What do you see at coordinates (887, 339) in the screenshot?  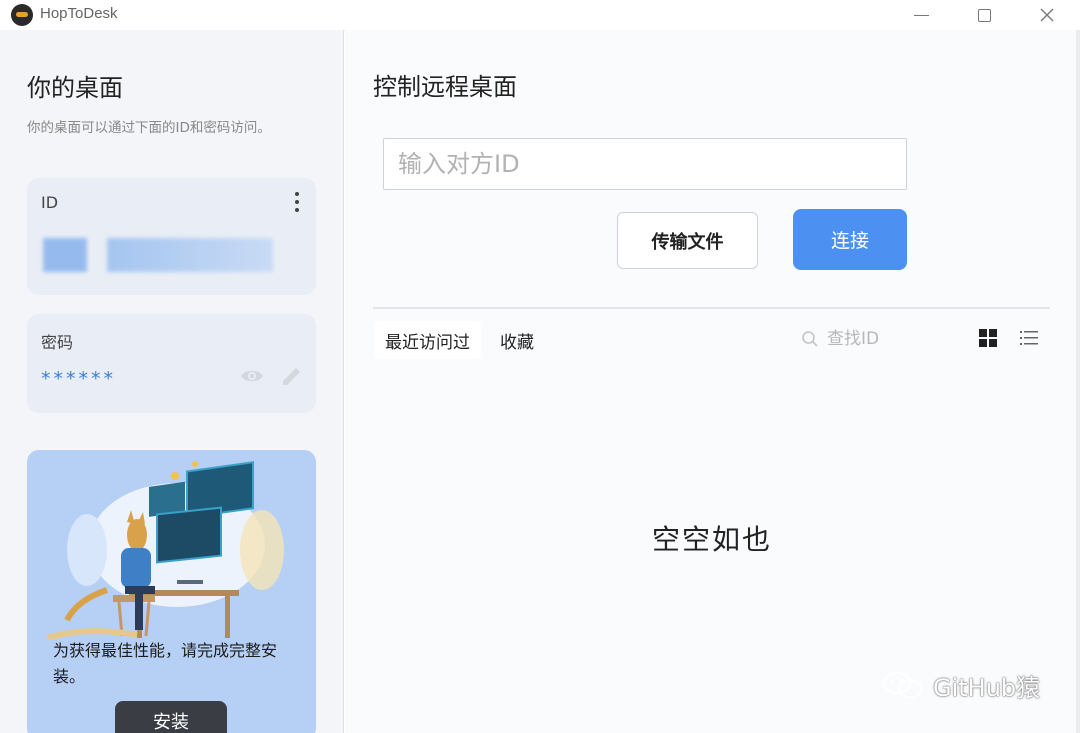 I see `search-input` at bounding box center [887, 339].